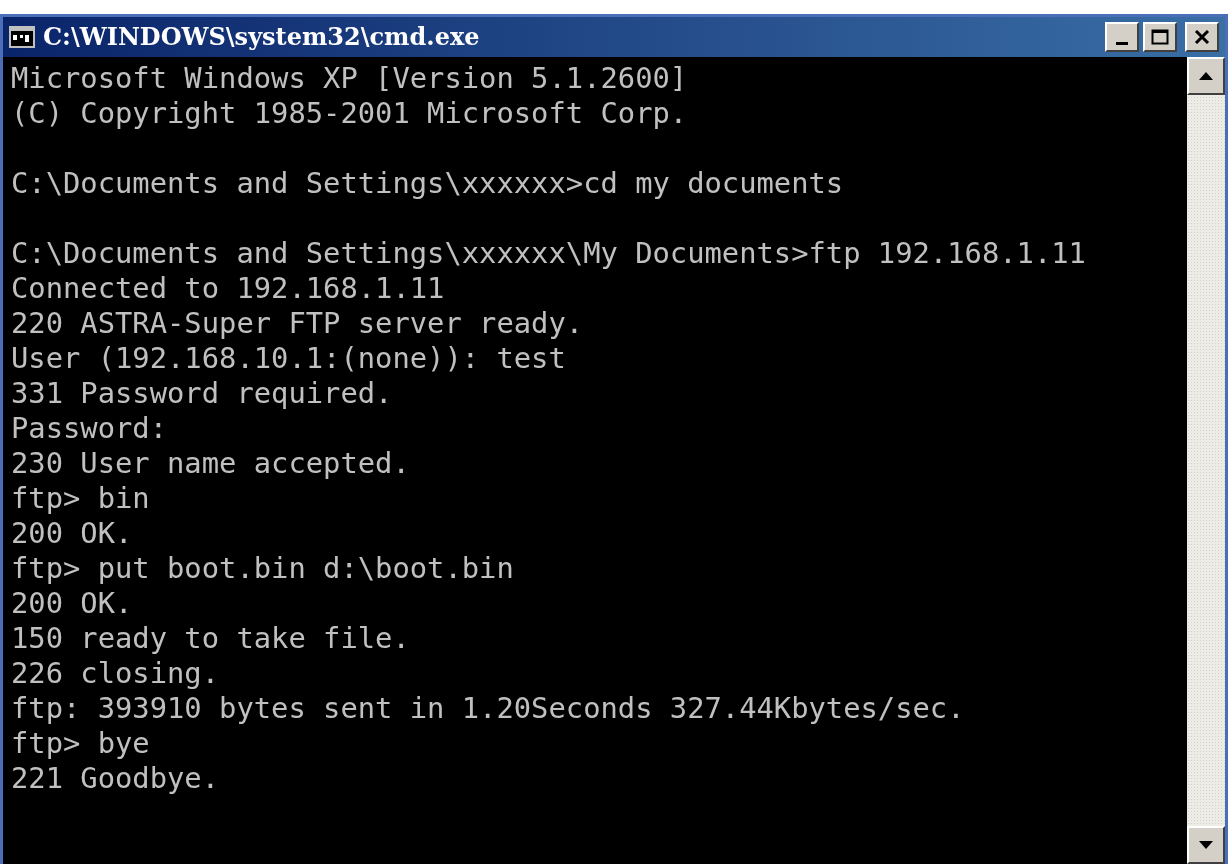  Describe the element at coordinates (349, 78) in the screenshot. I see `console-line: Microsoft Windows XP [Version 5.1.2600]` at that location.